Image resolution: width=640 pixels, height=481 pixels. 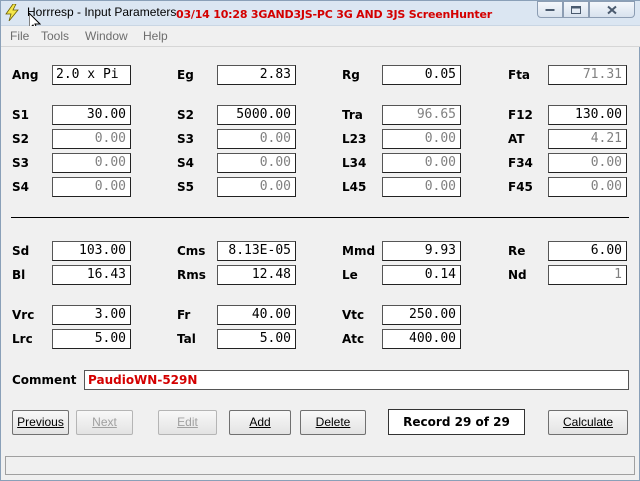 What do you see at coordinates (359, 251) in the screenshot?
I see `mmd-label: Mmd` at bounding box center [359, 251].